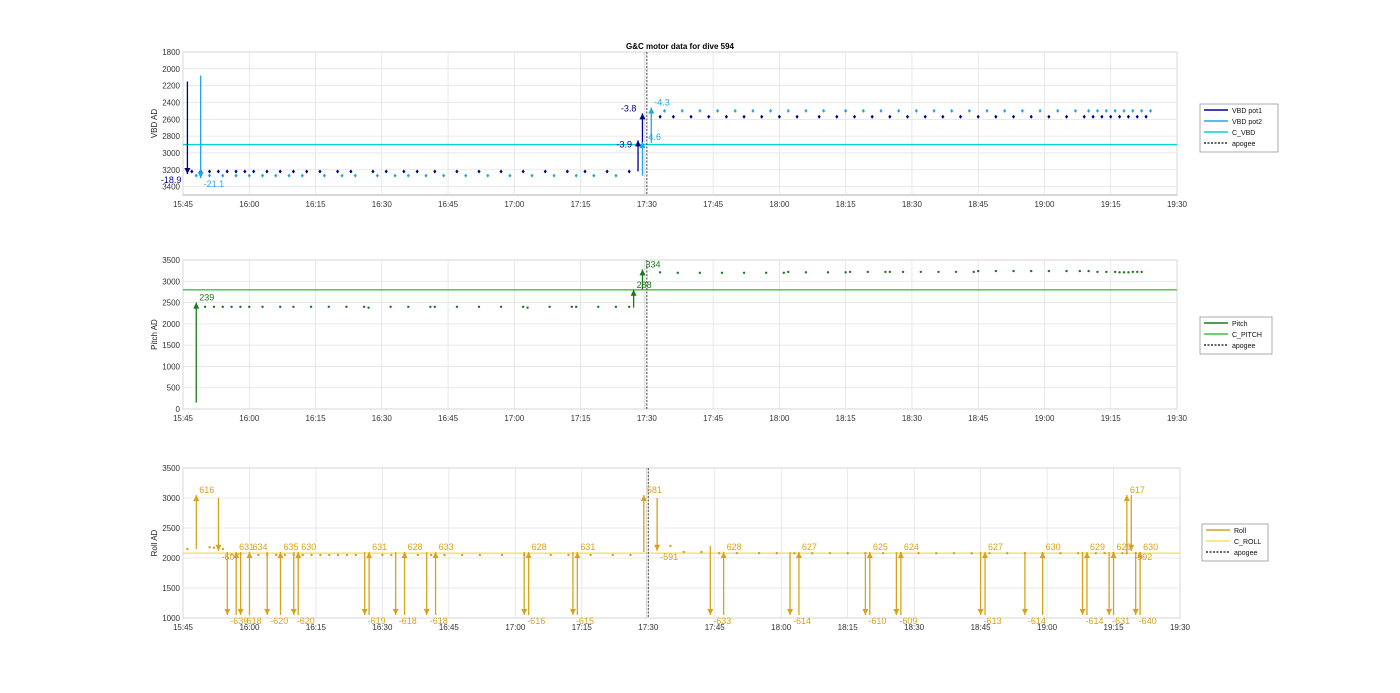  Describe the element at coordinates (680, 123) in the screenshot. I see `axes-box` at that location.